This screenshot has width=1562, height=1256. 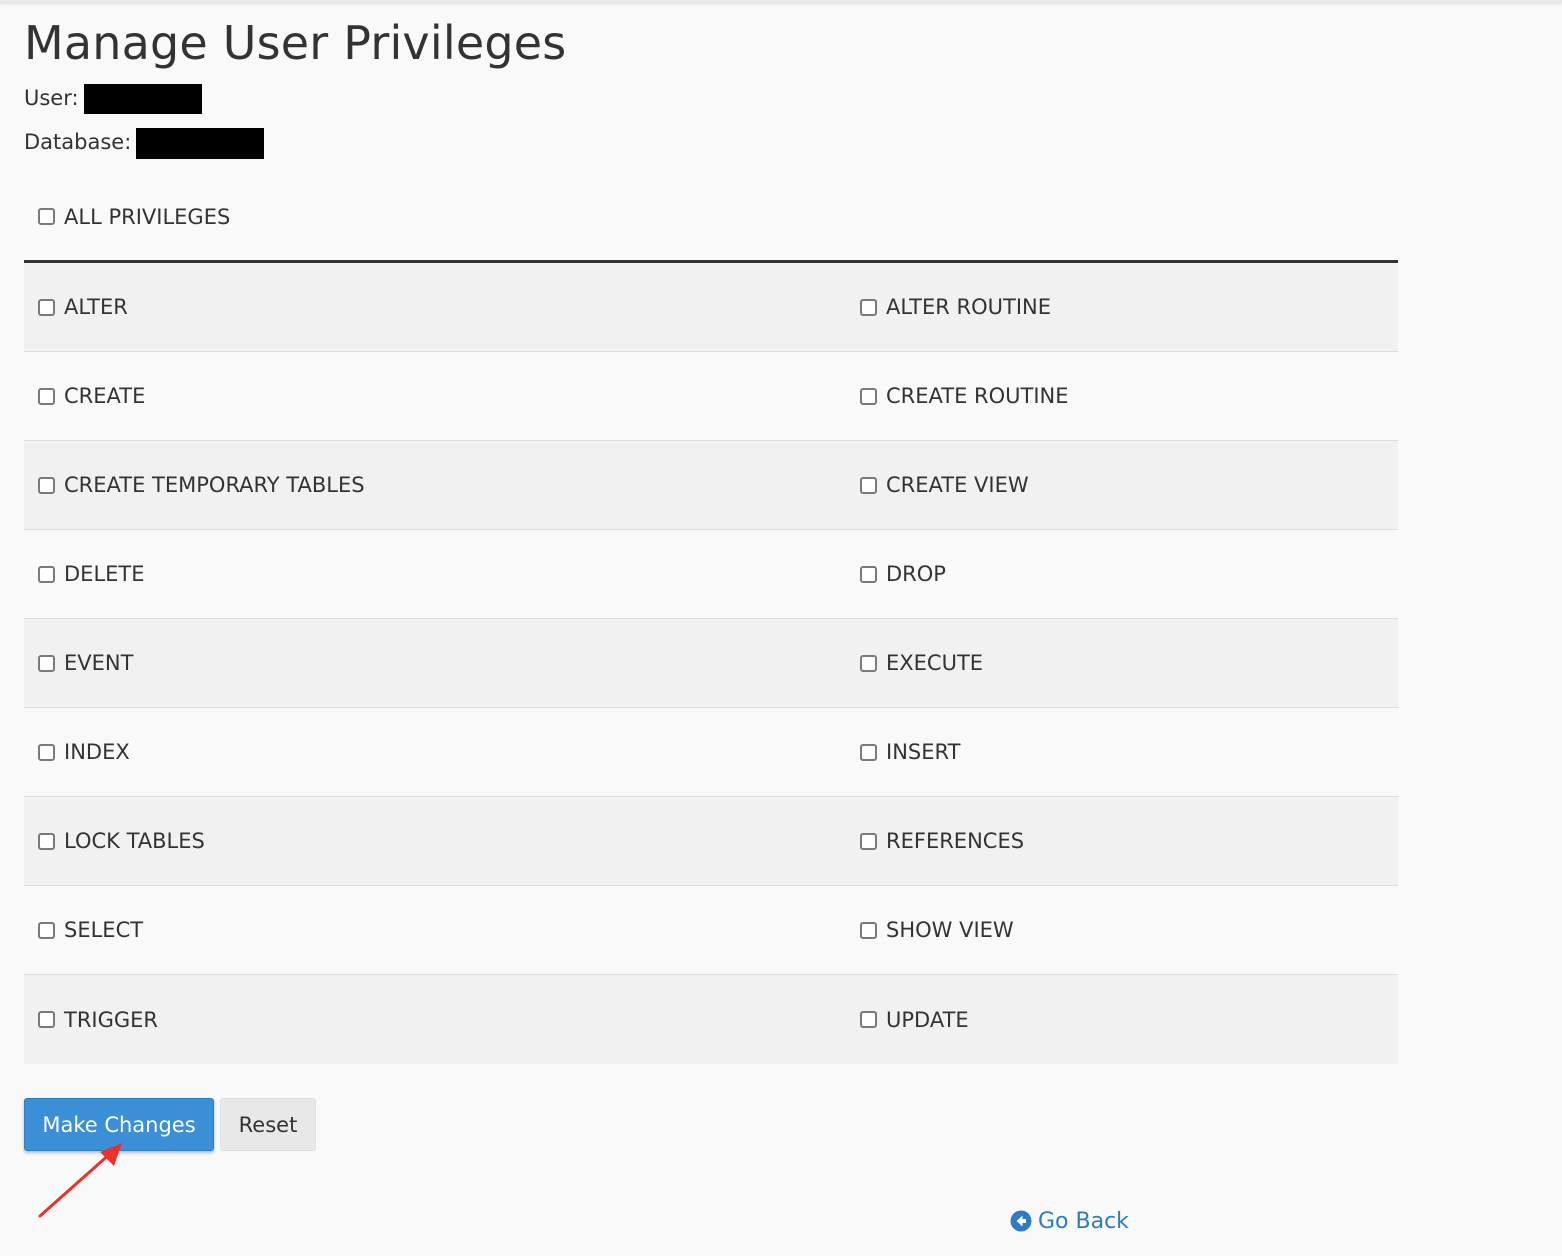 I want to click on privilege-label: EXECUTE, so click(x=935, y=663).